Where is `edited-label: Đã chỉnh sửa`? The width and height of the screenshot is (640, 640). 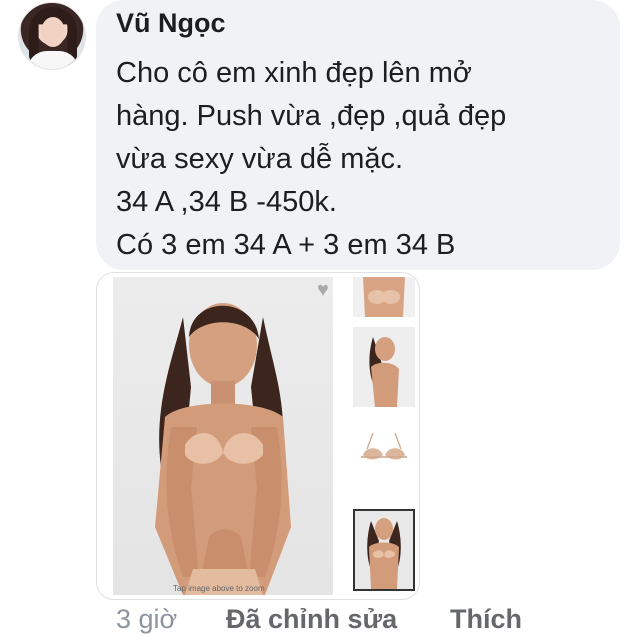 edited-label: Đã chỉnh sửa is located at coordinates (311, 619).